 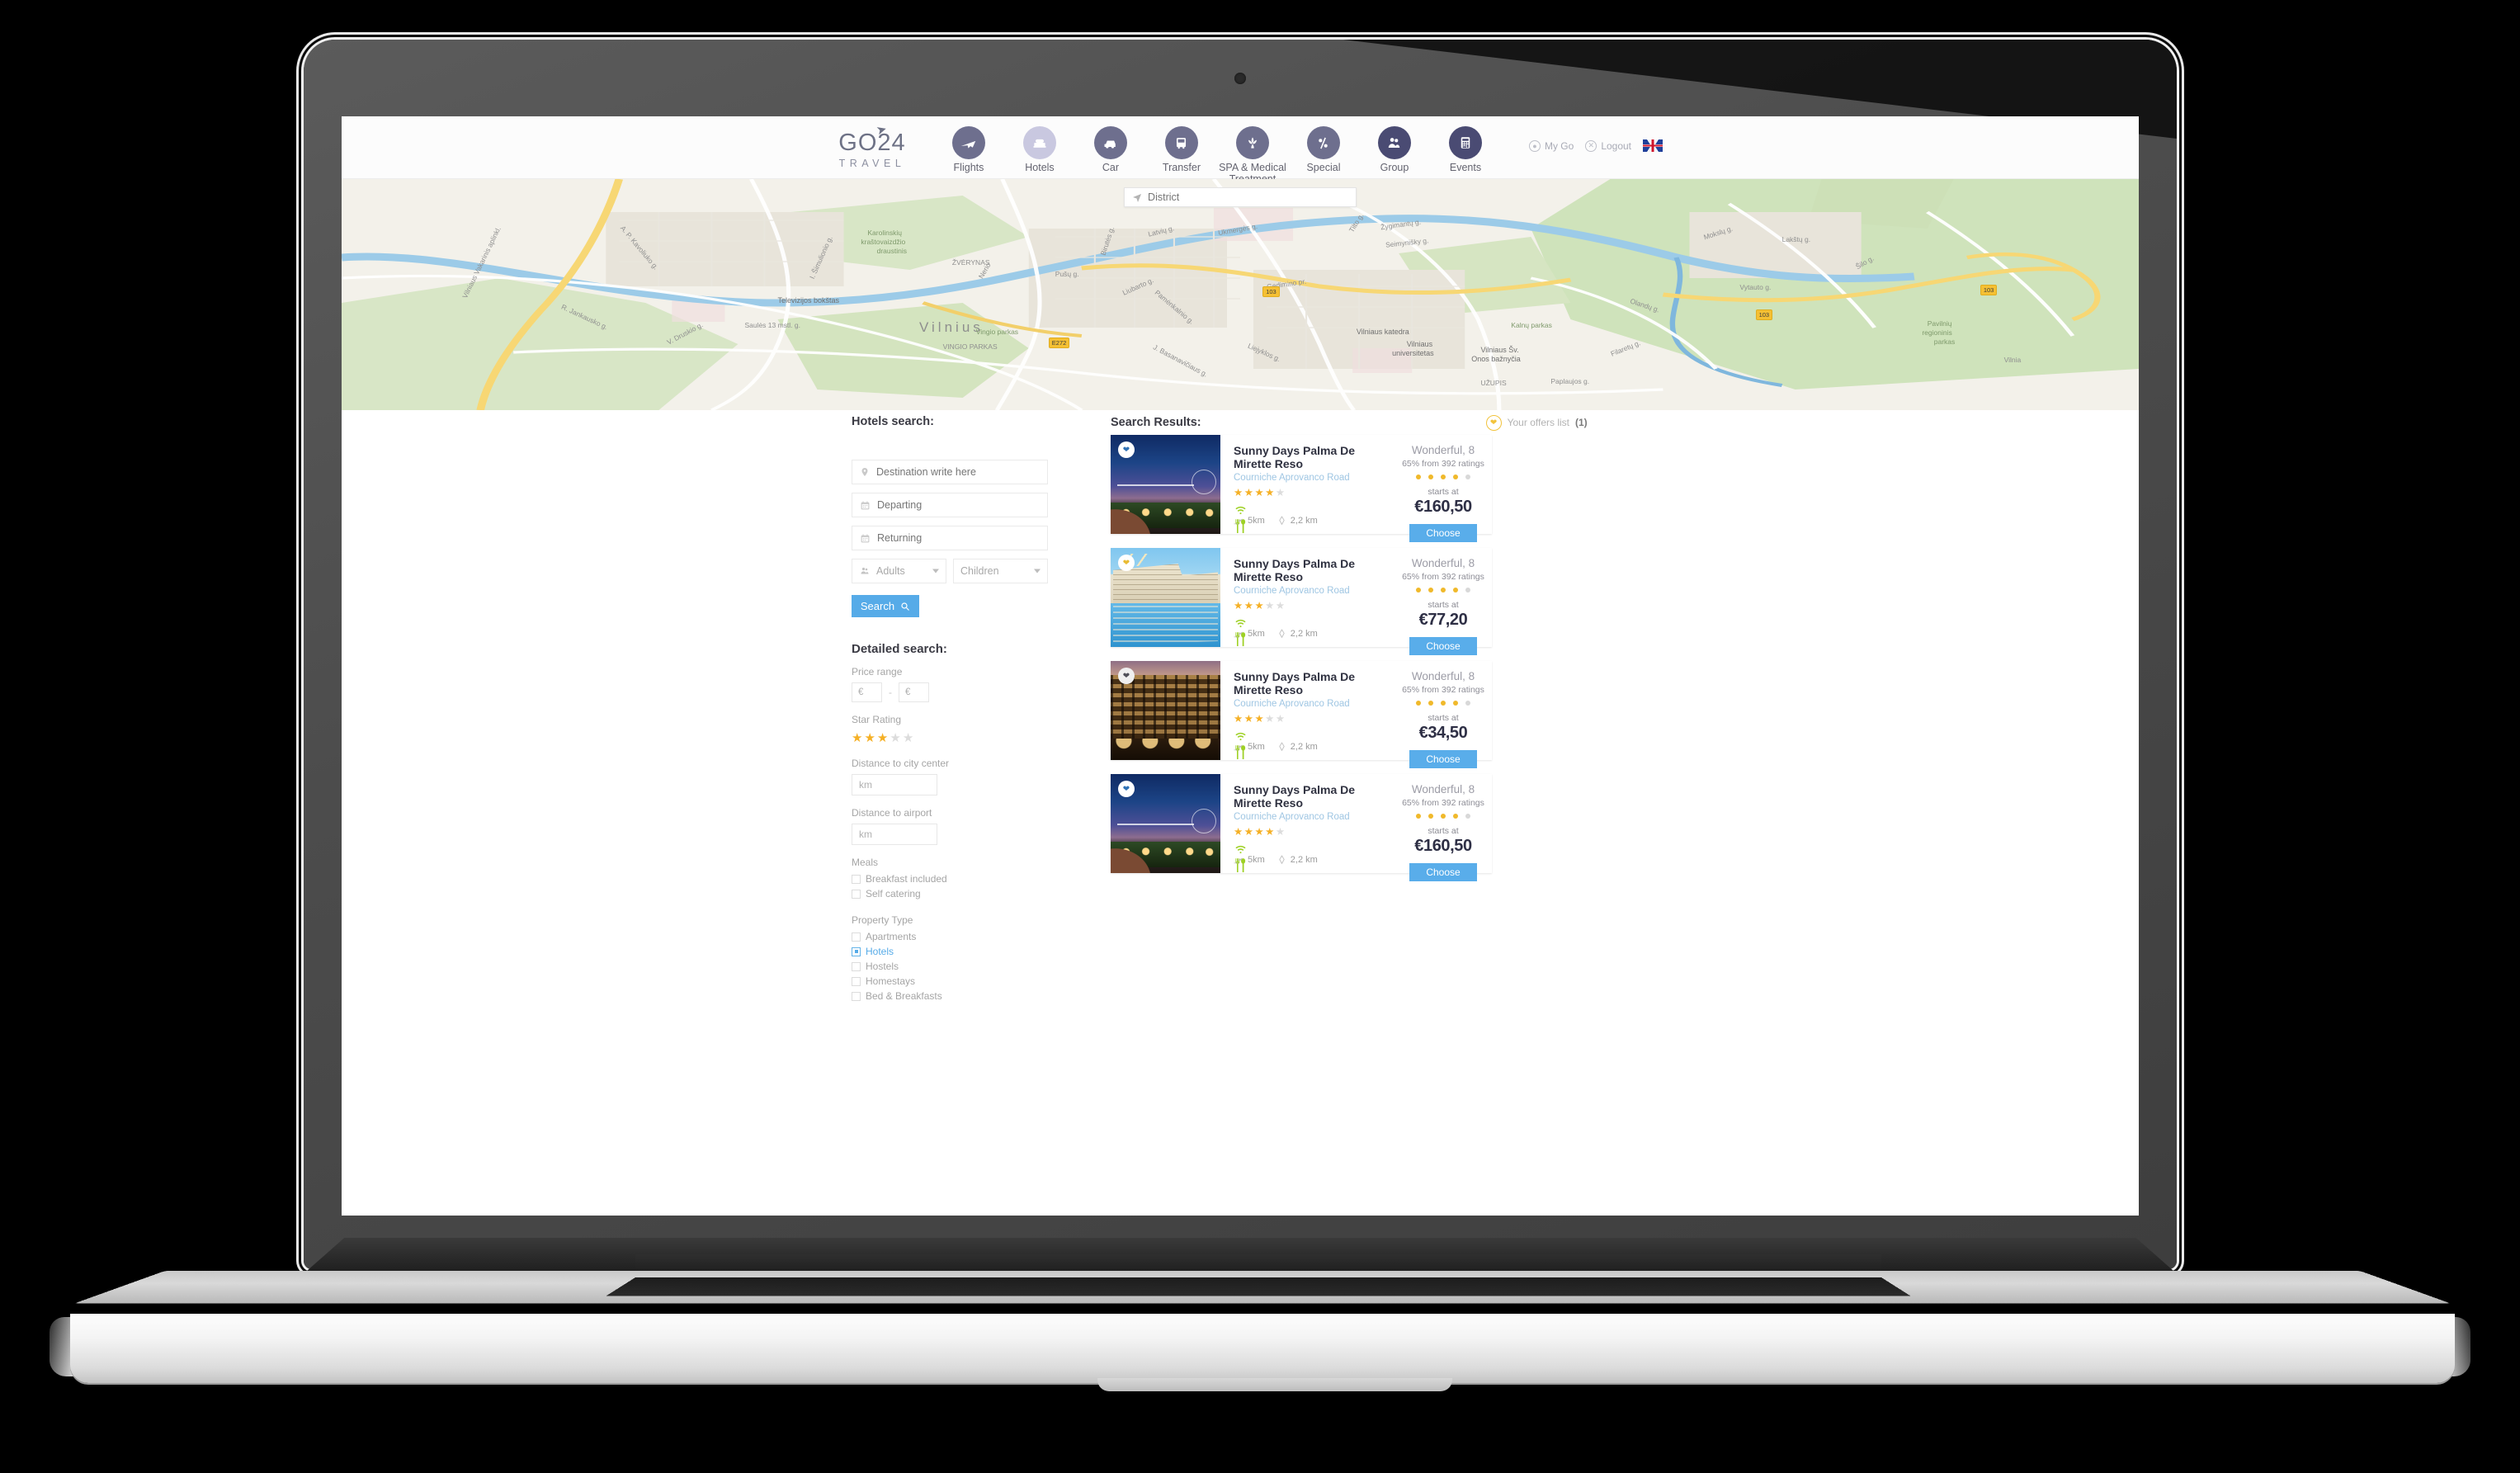 I want to click on nav-item-spa-medical: SPA & Medical Treatment, so click(x=1252, y=153).